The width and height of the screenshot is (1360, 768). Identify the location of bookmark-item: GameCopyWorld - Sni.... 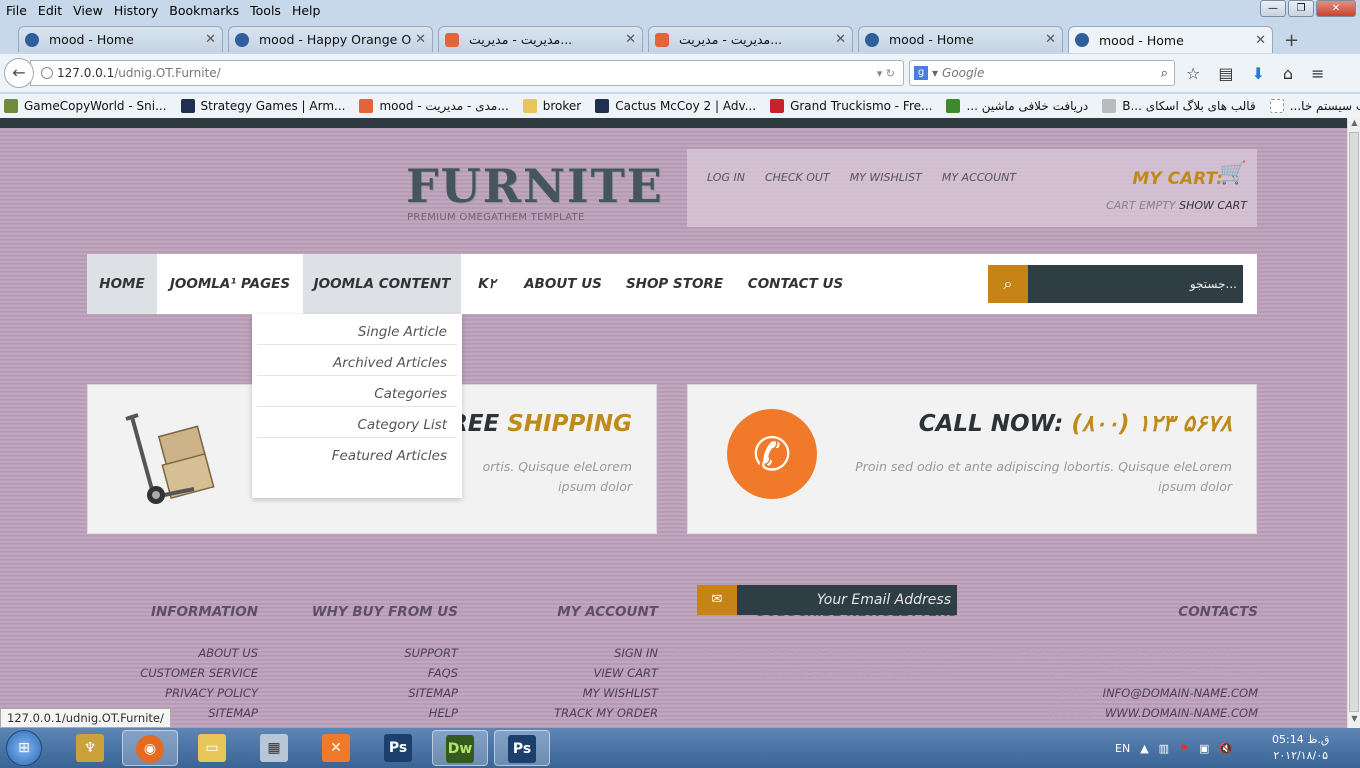
(85, 106).